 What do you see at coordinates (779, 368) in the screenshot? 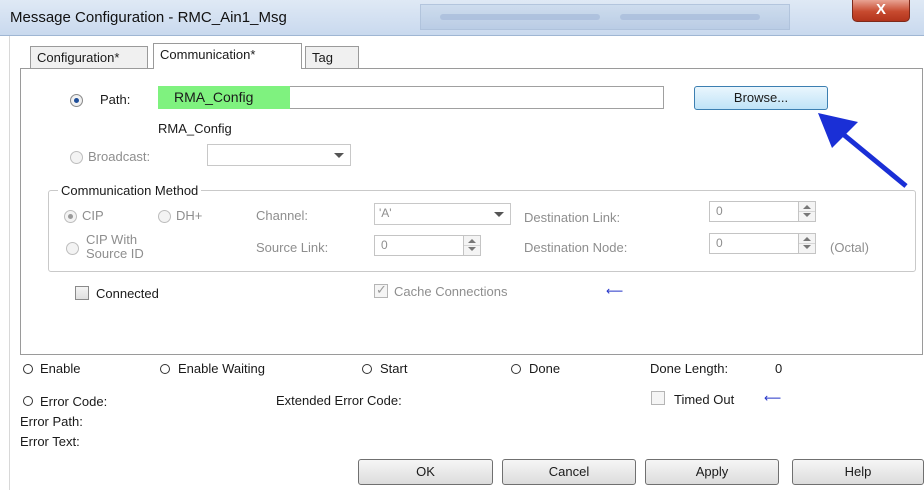
I see `done-length-value: 0` at bounding box center [779, 368].